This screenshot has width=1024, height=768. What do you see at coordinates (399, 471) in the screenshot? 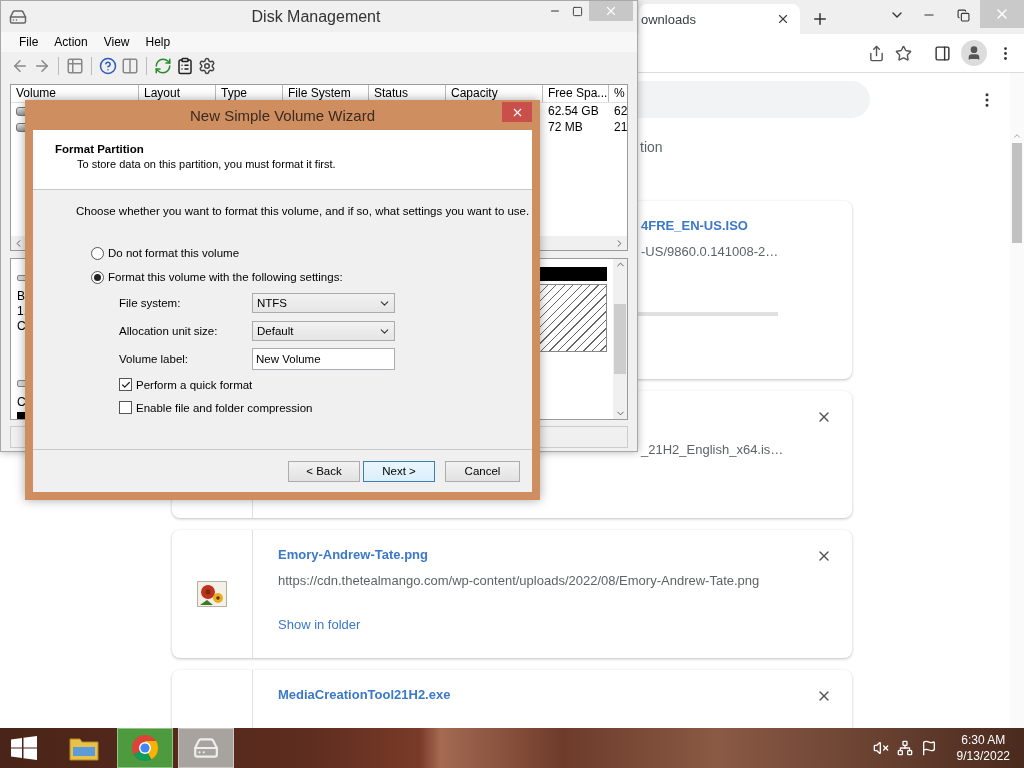
I see `dialog-button: Next >` at bounding box center [399, 471].